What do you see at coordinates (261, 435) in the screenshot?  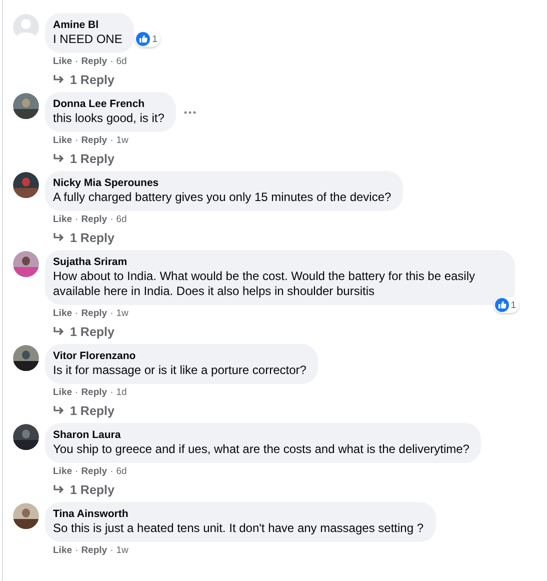 I see `author-name: Sharon Laura` at bounding box center [261, 435].